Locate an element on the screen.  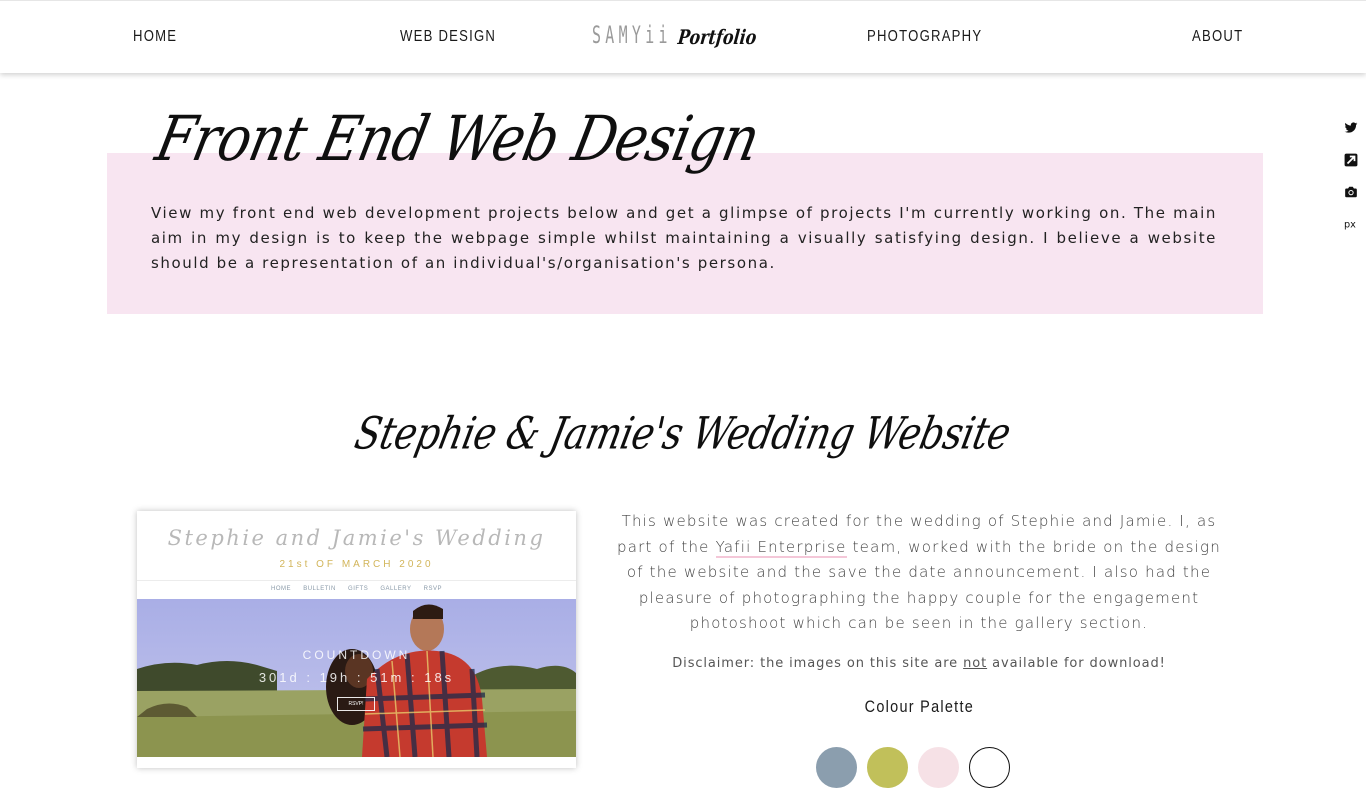
preview-divider is located at coordinates (356, 580).